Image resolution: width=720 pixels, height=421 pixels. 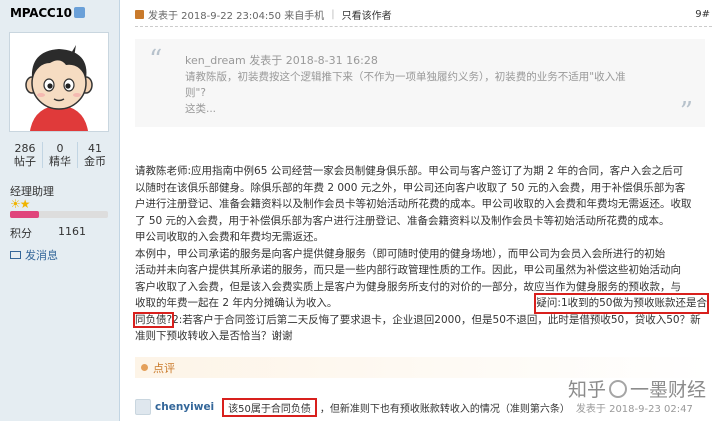 What do you see at coordinates (25, 161) in the screenshot?
I see `stat-posts-label: 帖子` at bounding box center [25, 161].